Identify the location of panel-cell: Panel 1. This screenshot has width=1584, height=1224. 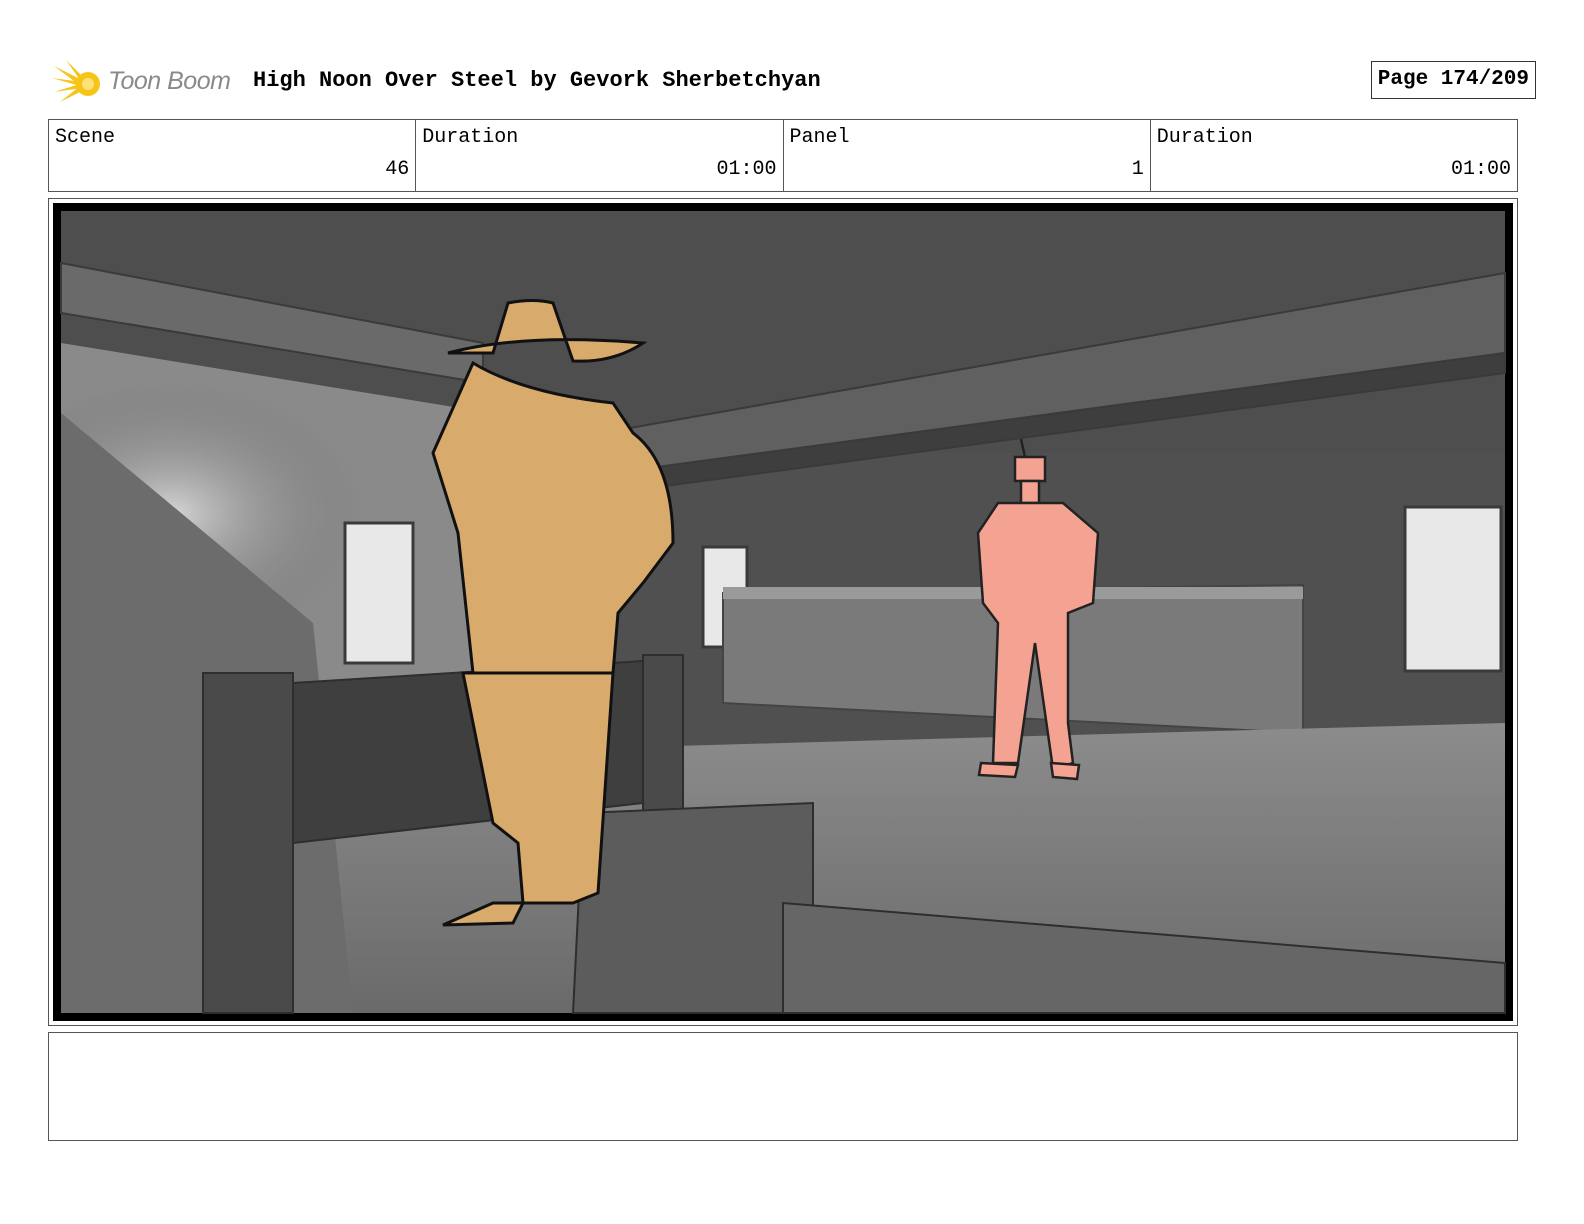
(967, 155).